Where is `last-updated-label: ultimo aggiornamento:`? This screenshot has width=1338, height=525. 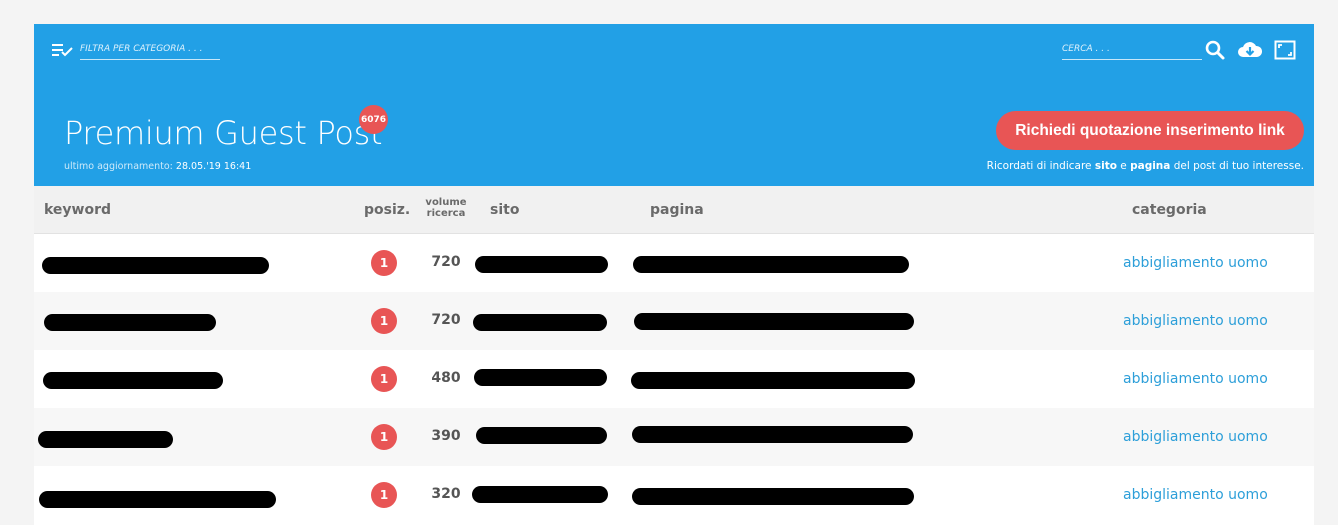
last-updated-label: ultimo aggiornamento: is located at coordinates (118, 166).